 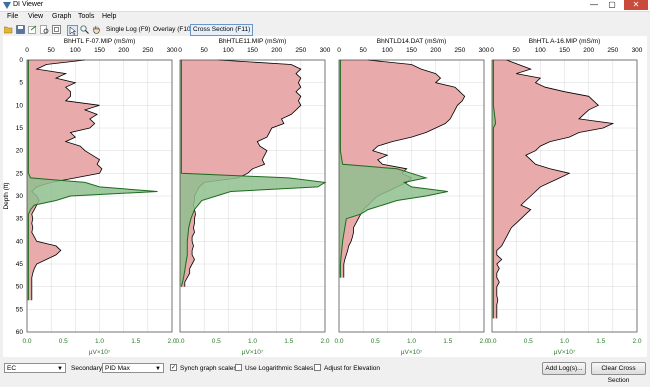 I want to click on y-tick-label: 5, so click(x=21, y=83).